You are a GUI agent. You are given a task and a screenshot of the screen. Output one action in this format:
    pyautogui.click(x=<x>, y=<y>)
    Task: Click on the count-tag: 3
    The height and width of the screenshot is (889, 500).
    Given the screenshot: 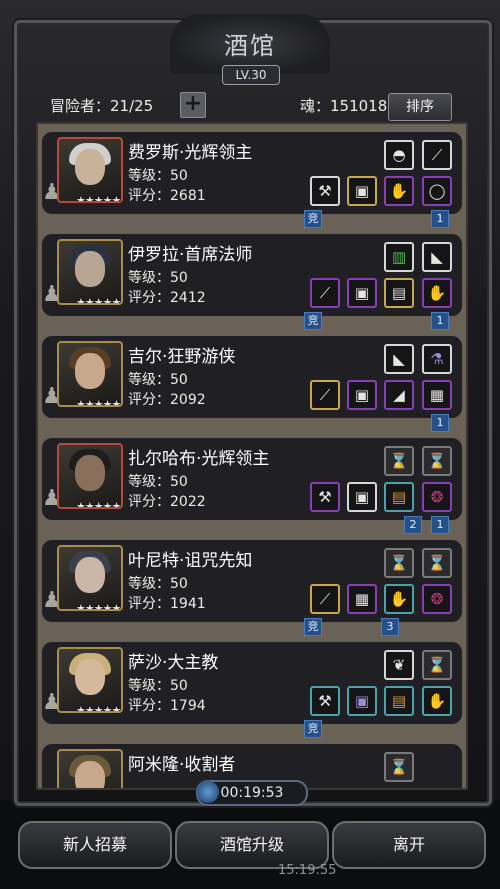 What is the action you would take?
    pyautogui.click(x=390, y=627)
    